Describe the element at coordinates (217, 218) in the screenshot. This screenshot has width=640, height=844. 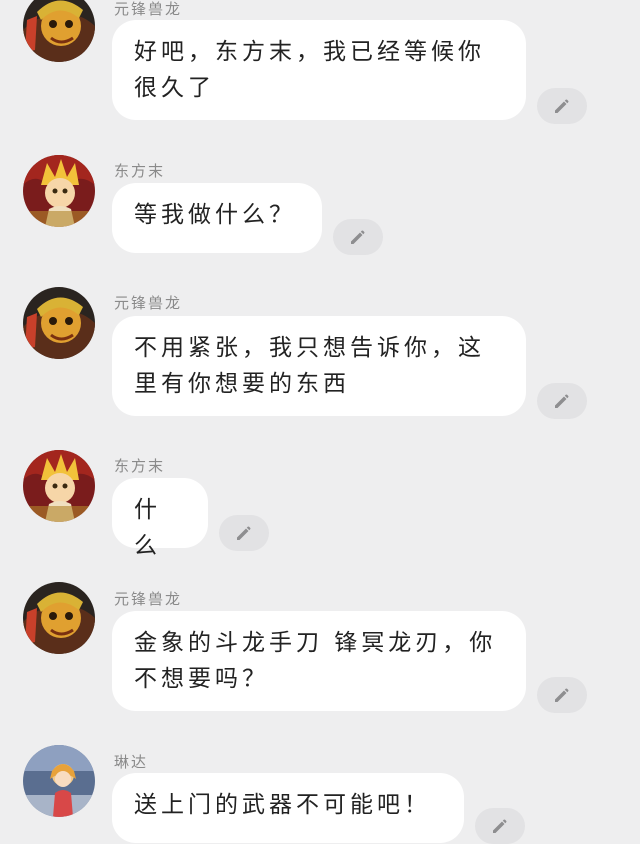
I see `message-bubble: 等我做什么？` at that location.